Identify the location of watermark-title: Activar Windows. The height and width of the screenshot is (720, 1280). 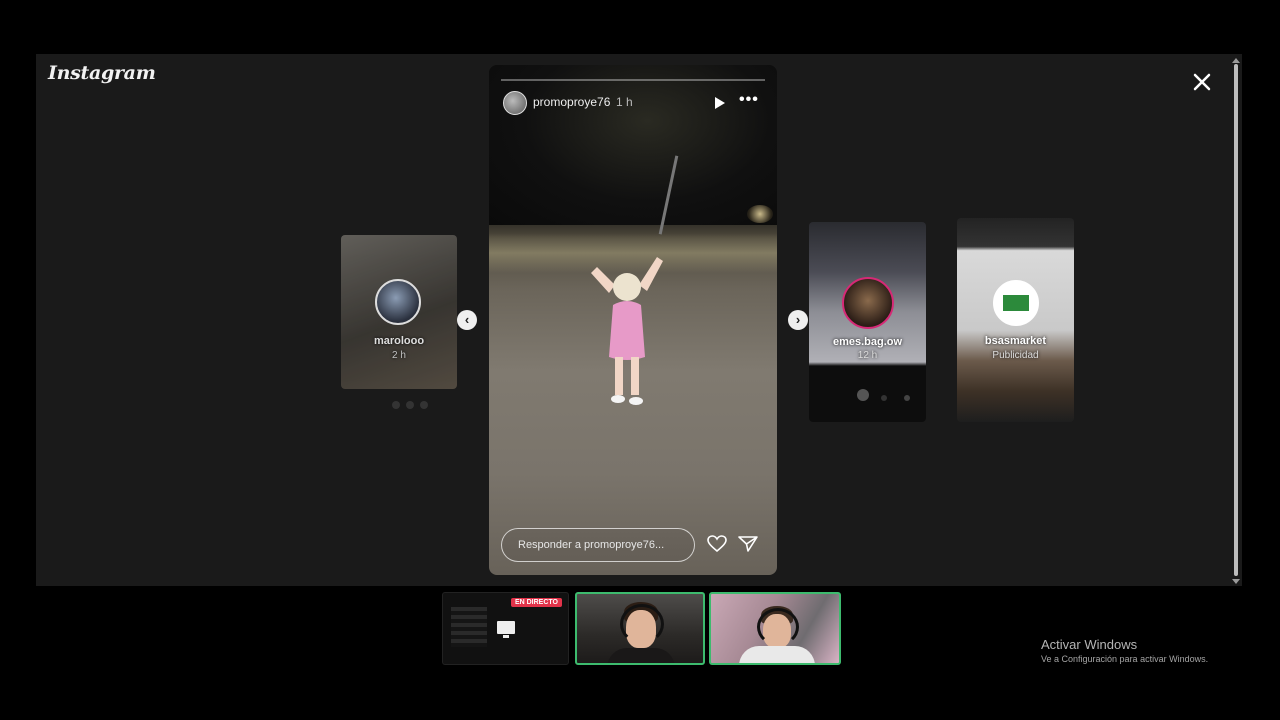
(1089, 644).